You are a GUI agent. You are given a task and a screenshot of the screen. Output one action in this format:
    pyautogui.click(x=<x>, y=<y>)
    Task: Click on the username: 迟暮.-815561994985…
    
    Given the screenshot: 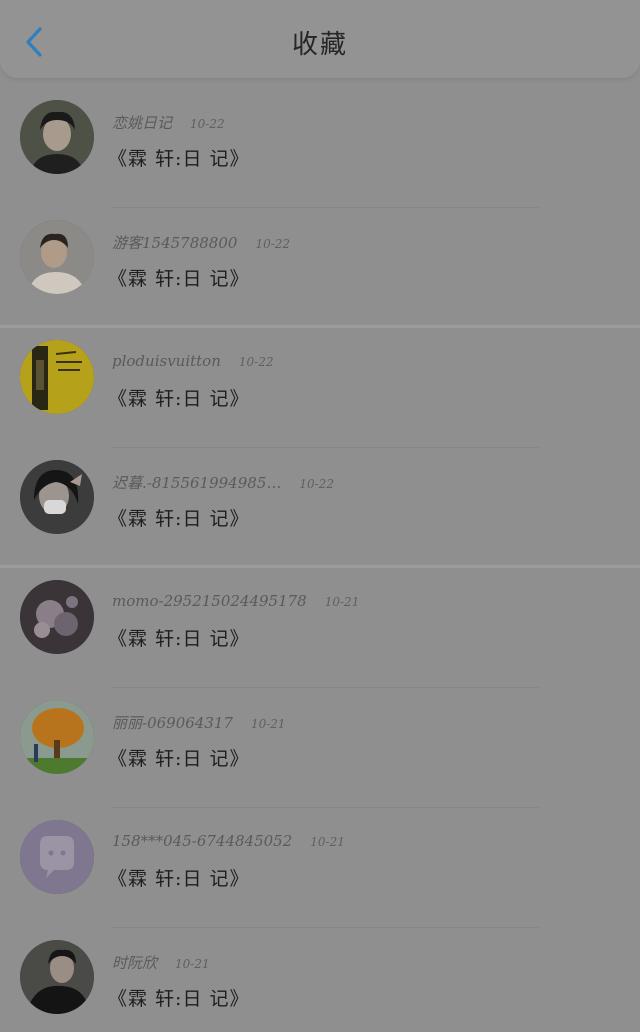 What is the action you would take?
    pyautogui.click(x=197, y=483)
    